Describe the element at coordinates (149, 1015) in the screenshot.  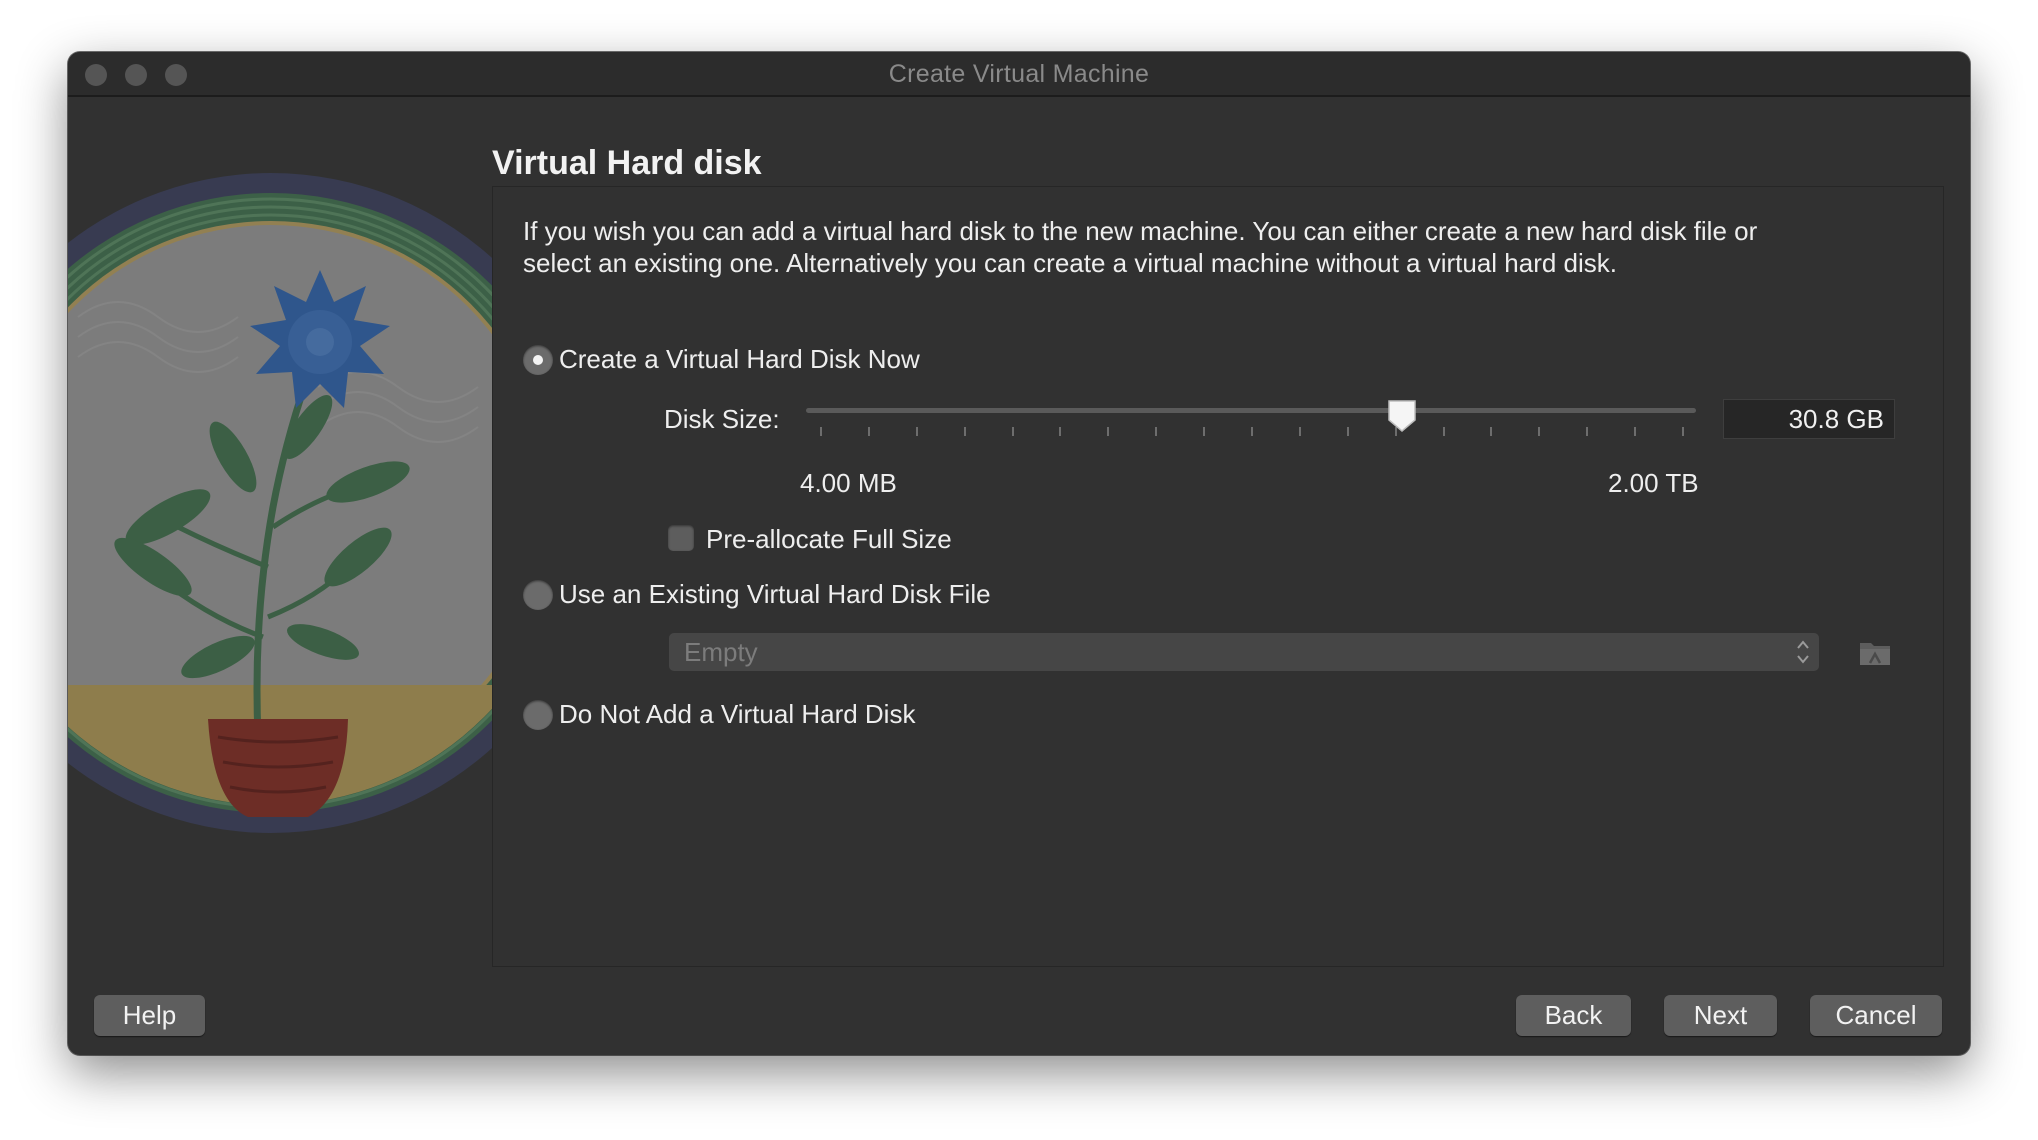
I see `help-button: Help` at that location.